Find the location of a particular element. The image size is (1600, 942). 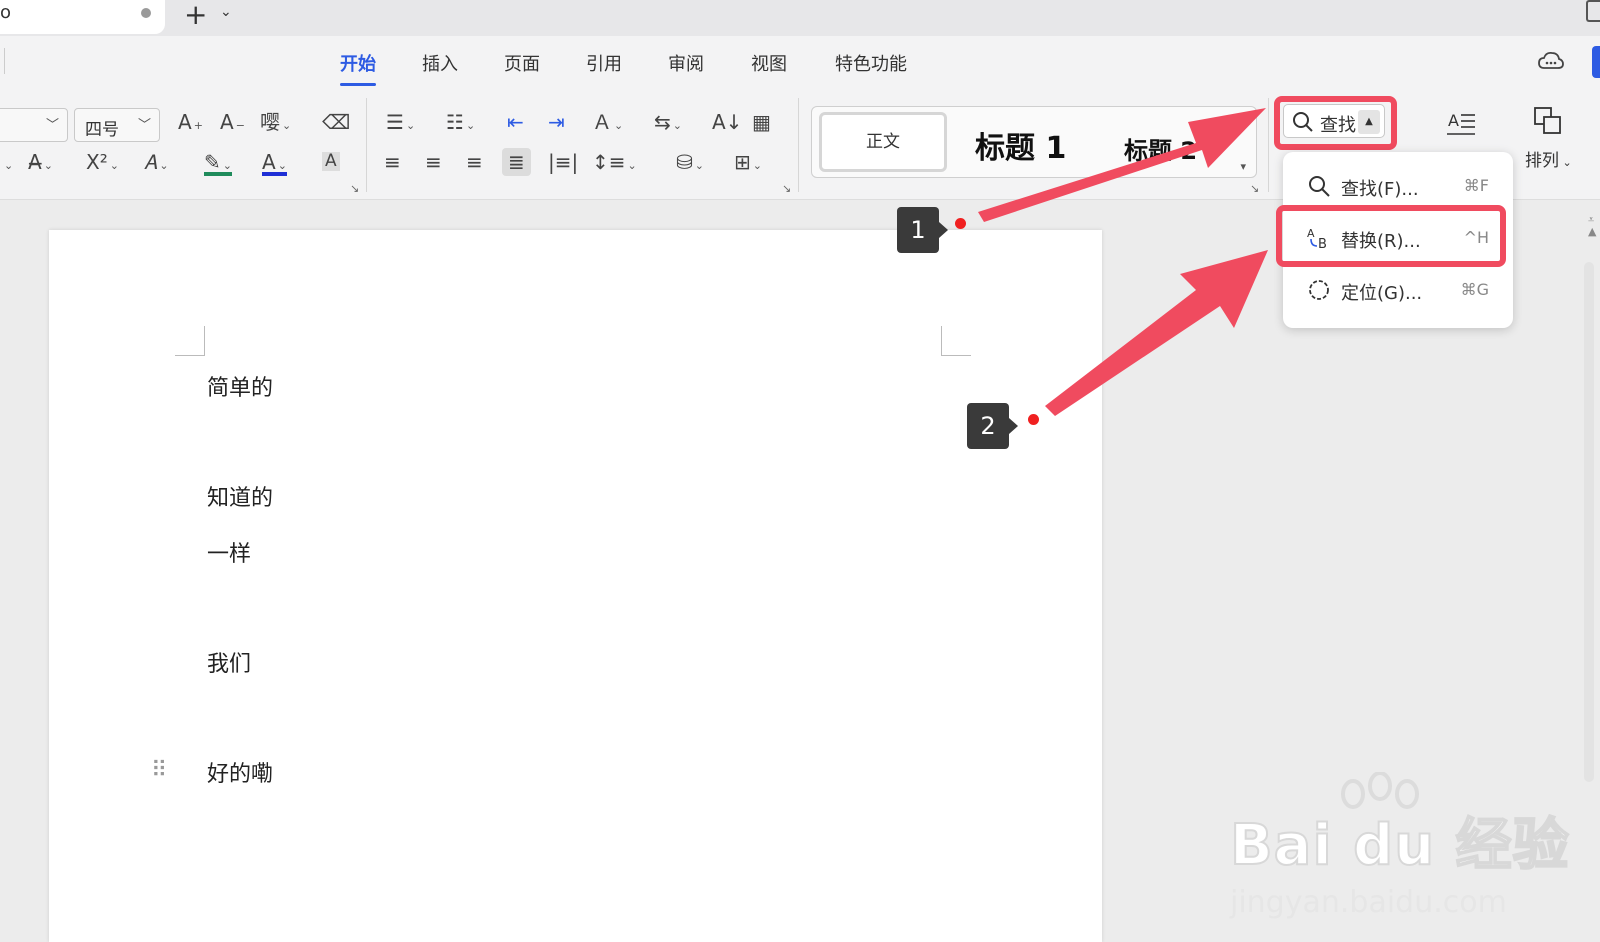

document-tab: o is located at coordinates (82, 17).